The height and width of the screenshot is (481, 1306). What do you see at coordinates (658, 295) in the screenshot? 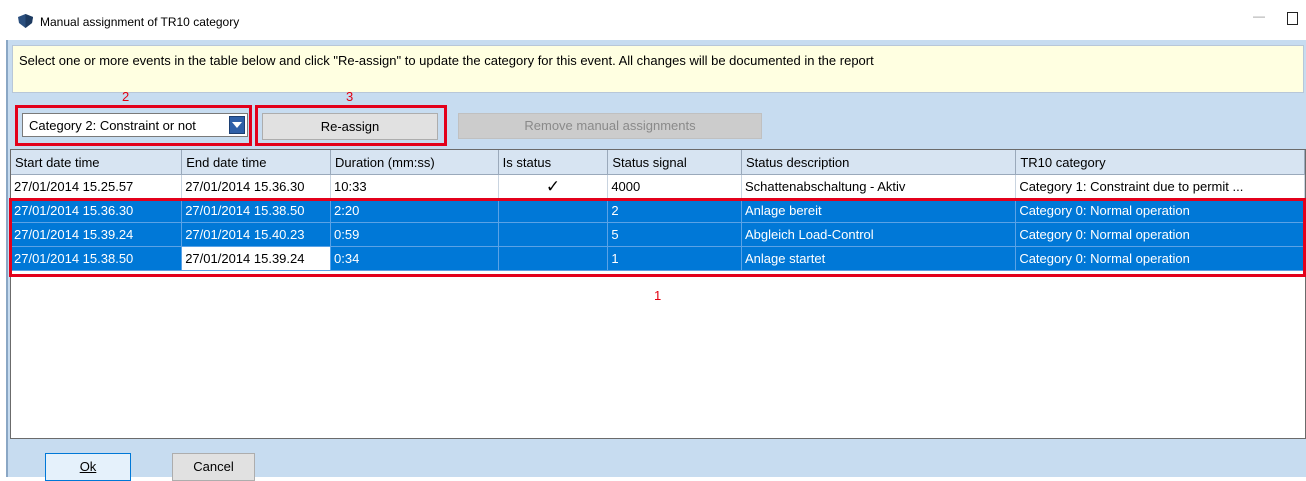
I see `annotation-1: 1` at bounding box center [658, 295].